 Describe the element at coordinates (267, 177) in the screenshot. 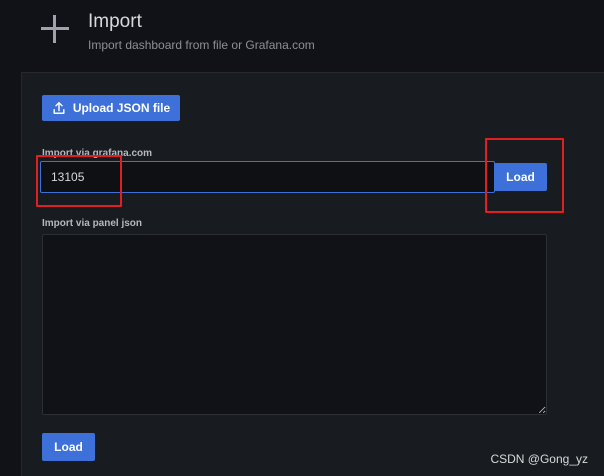

I see `grafana-id-input` at that location.